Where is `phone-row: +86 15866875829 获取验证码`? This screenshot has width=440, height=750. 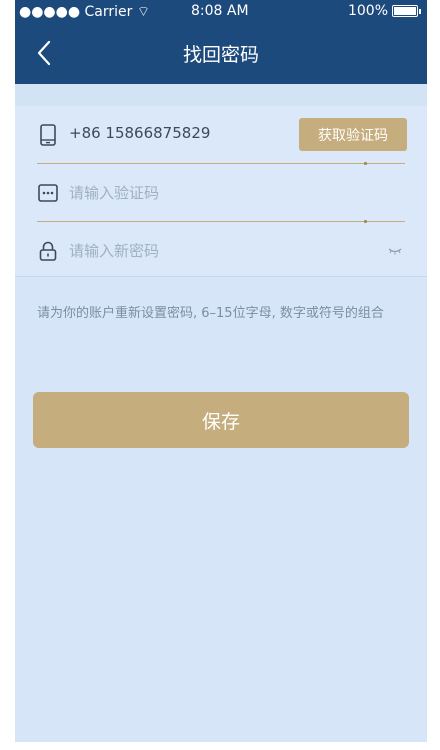
phone-row: +86 15866875829 获取验证码 is located at coordinates (221, 135).